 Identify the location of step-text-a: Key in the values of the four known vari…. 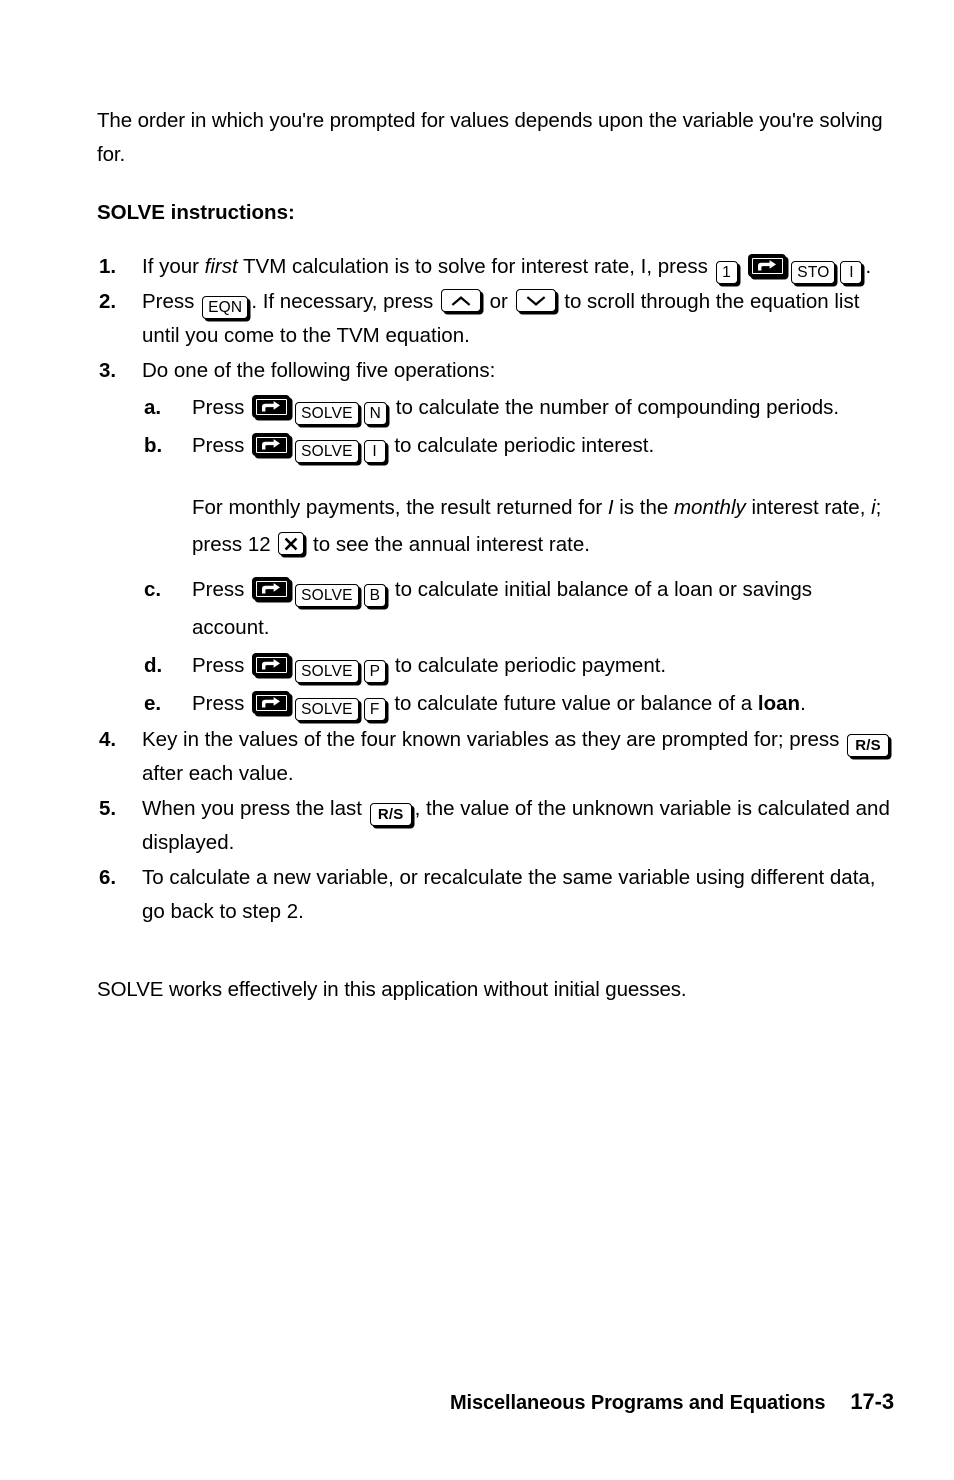
(494, 739).